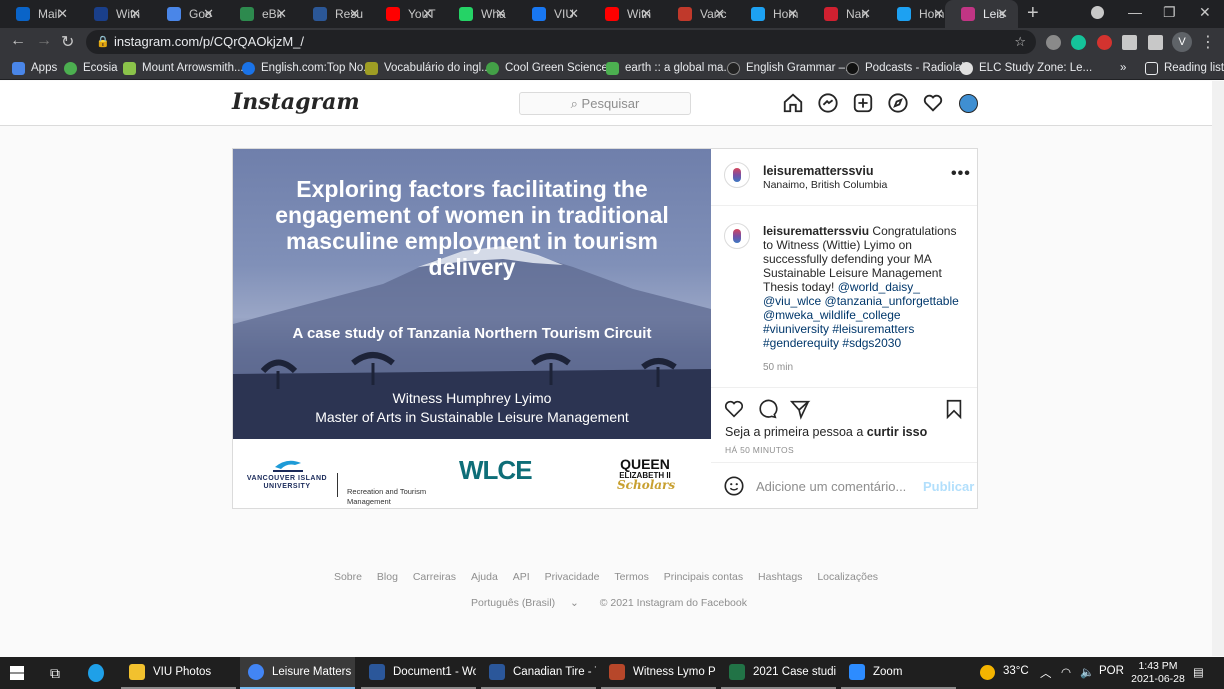 This screenshot has width=1224, height=689. I want to click on footer-link: Ajuda, so click(484, 577).